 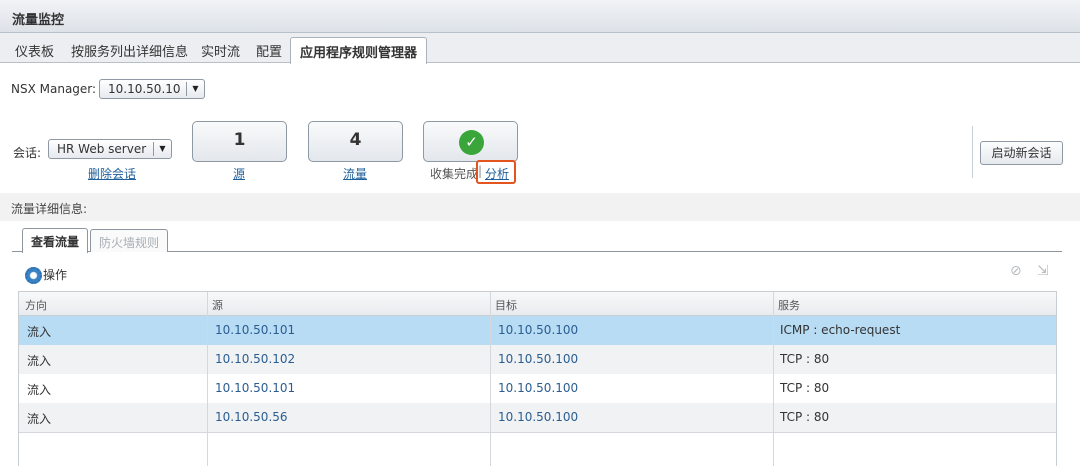 I want to click on window-title: 流量监控, so click(x=38, y=20).